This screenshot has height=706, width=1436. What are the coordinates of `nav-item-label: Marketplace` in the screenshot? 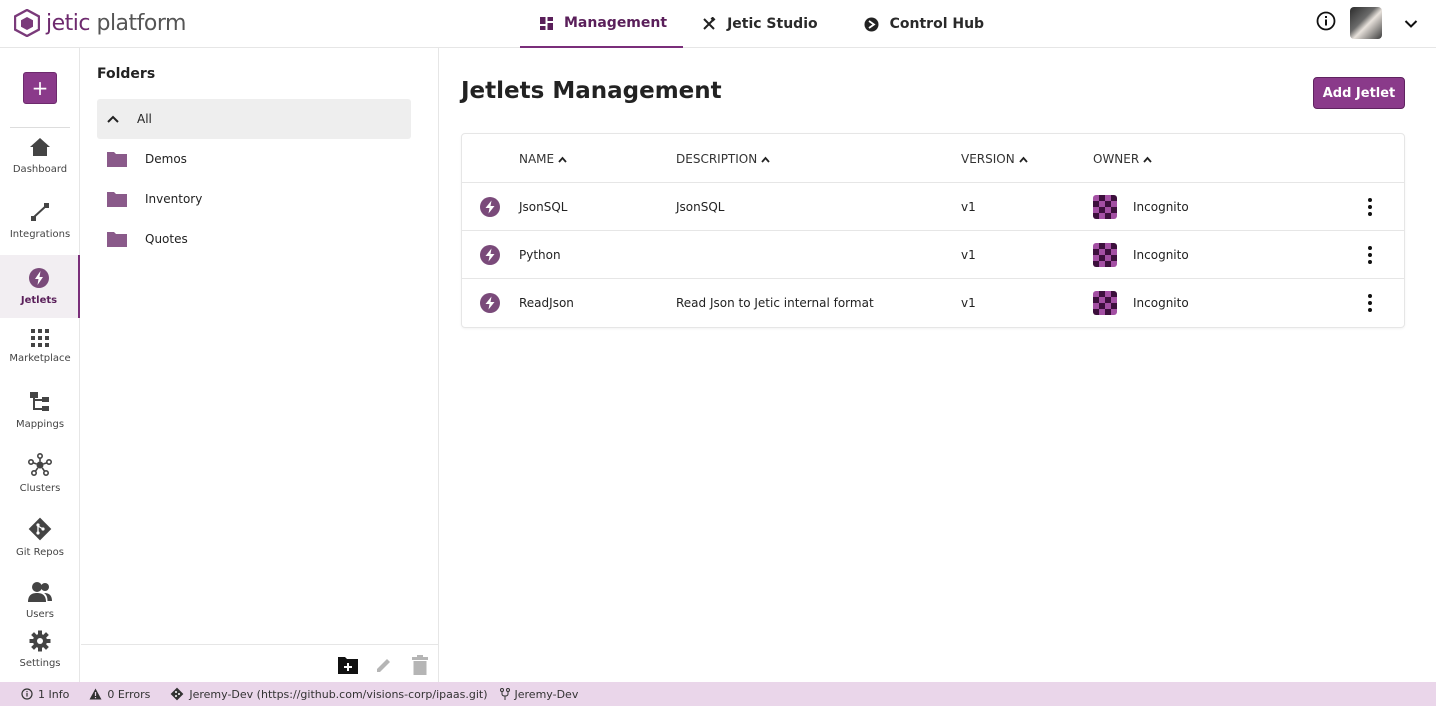 It's located at (40, 358).